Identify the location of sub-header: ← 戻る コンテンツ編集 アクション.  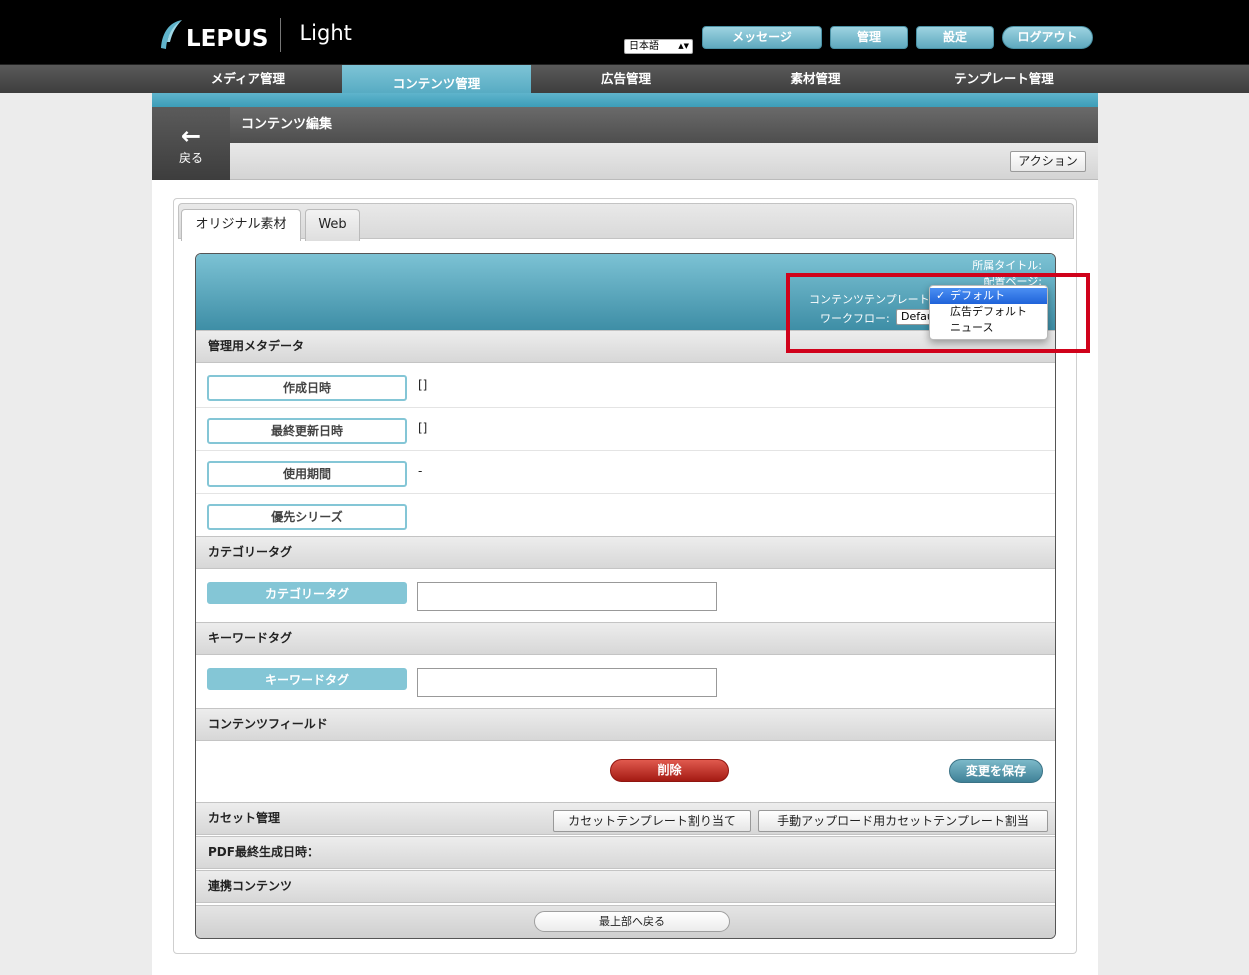
(625, 143).